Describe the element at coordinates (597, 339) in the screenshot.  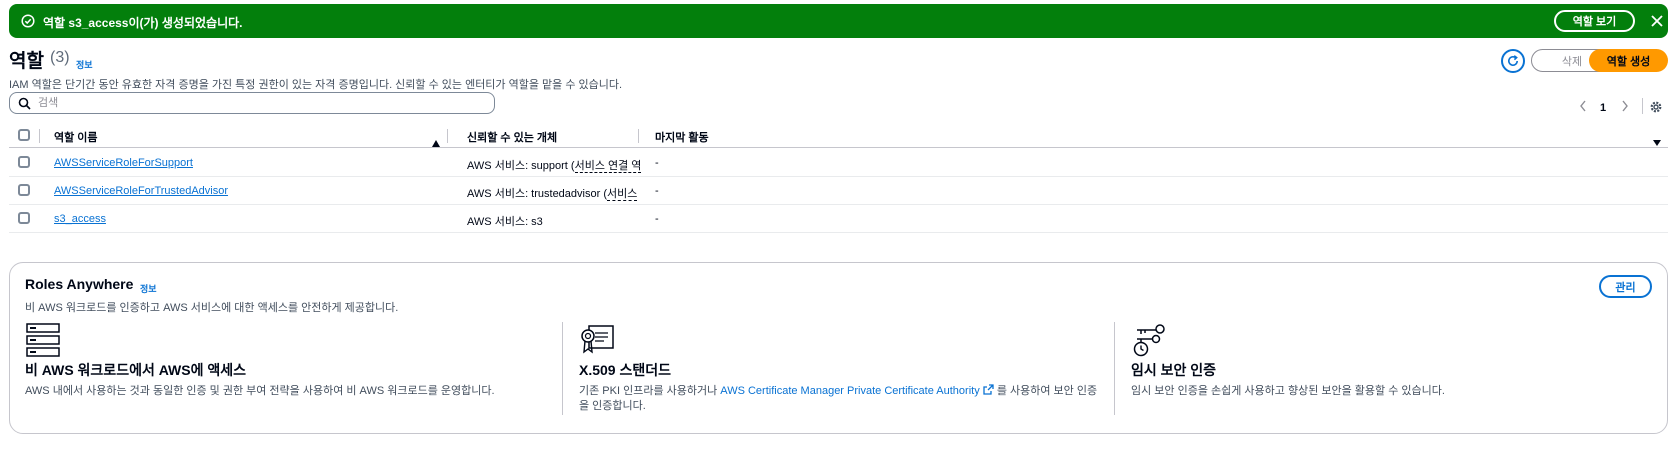
I see `certificate-icon` at that location.